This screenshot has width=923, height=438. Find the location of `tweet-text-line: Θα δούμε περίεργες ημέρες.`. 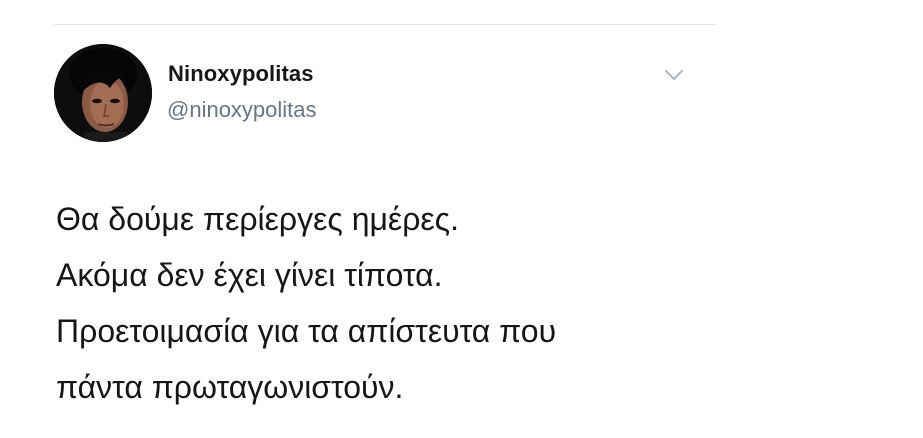

tweet-text-line: Θα δούμε περίεργες ημέρες. is located at coordinates (257, 219).